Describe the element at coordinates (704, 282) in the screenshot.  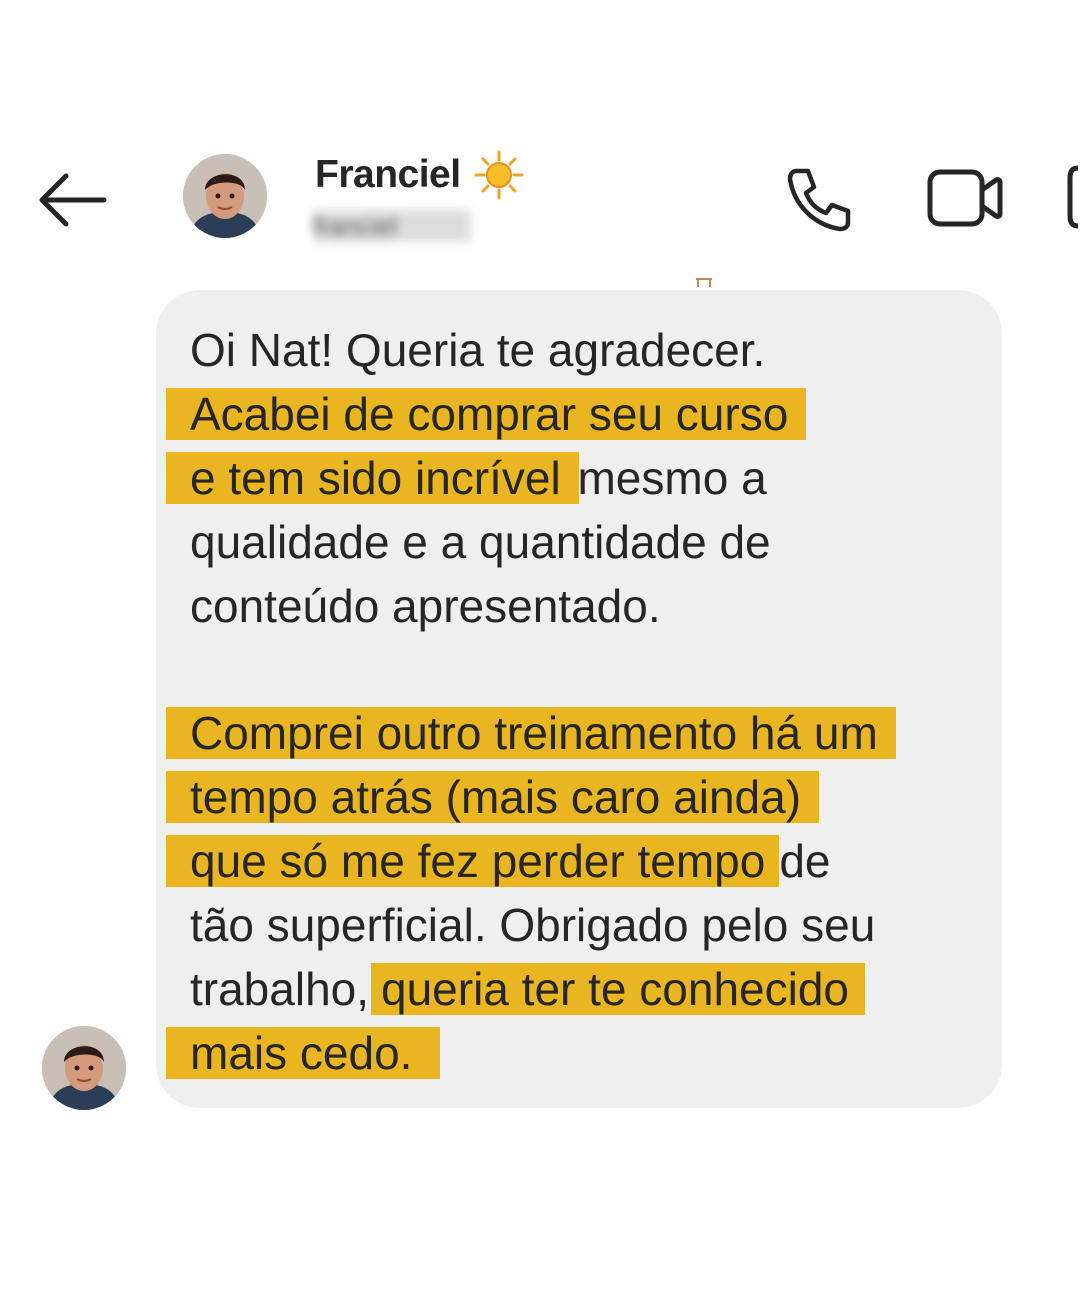
I see `reaction-marker-icon` at that location.